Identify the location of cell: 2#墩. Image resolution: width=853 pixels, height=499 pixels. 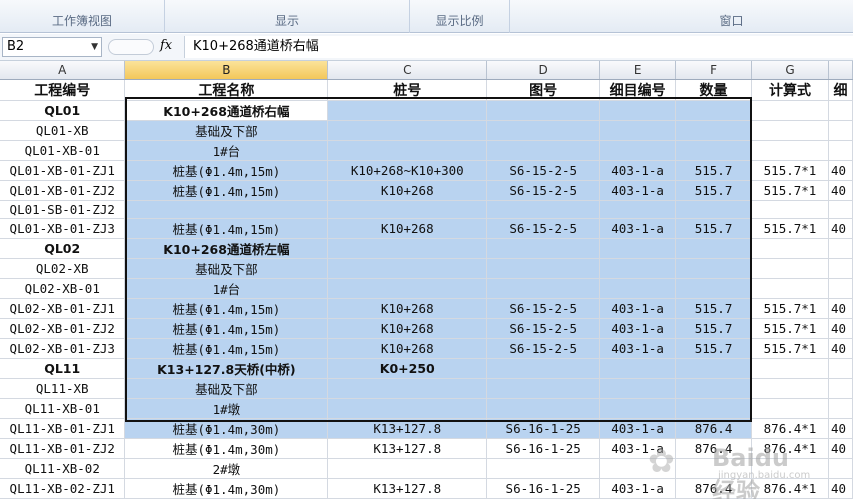
(226, 469).